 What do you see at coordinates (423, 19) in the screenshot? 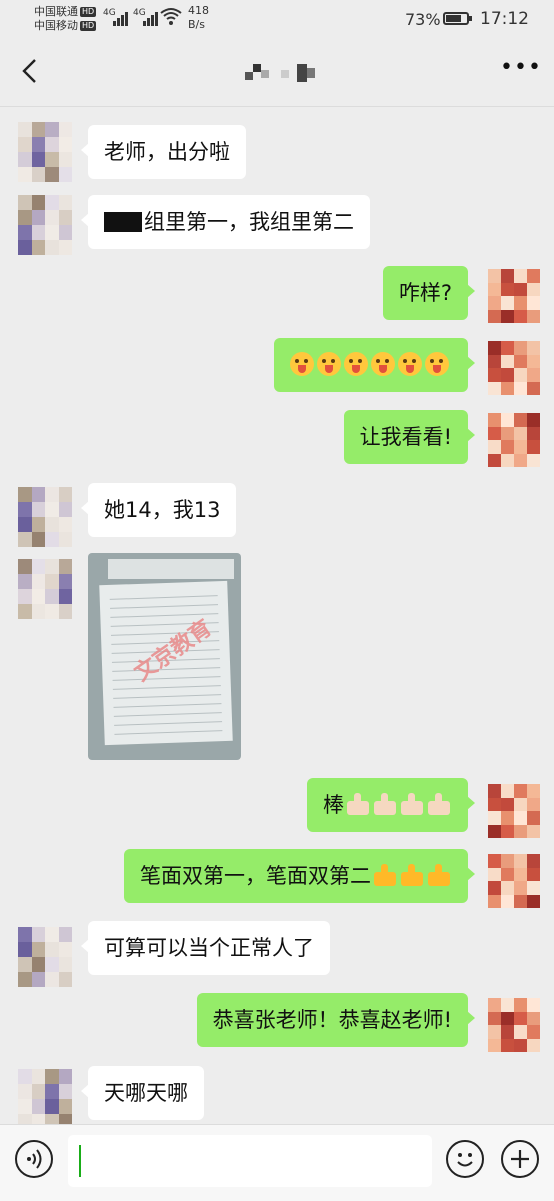
I see `battery-percent: 73%` at bounding box center [423, 19].